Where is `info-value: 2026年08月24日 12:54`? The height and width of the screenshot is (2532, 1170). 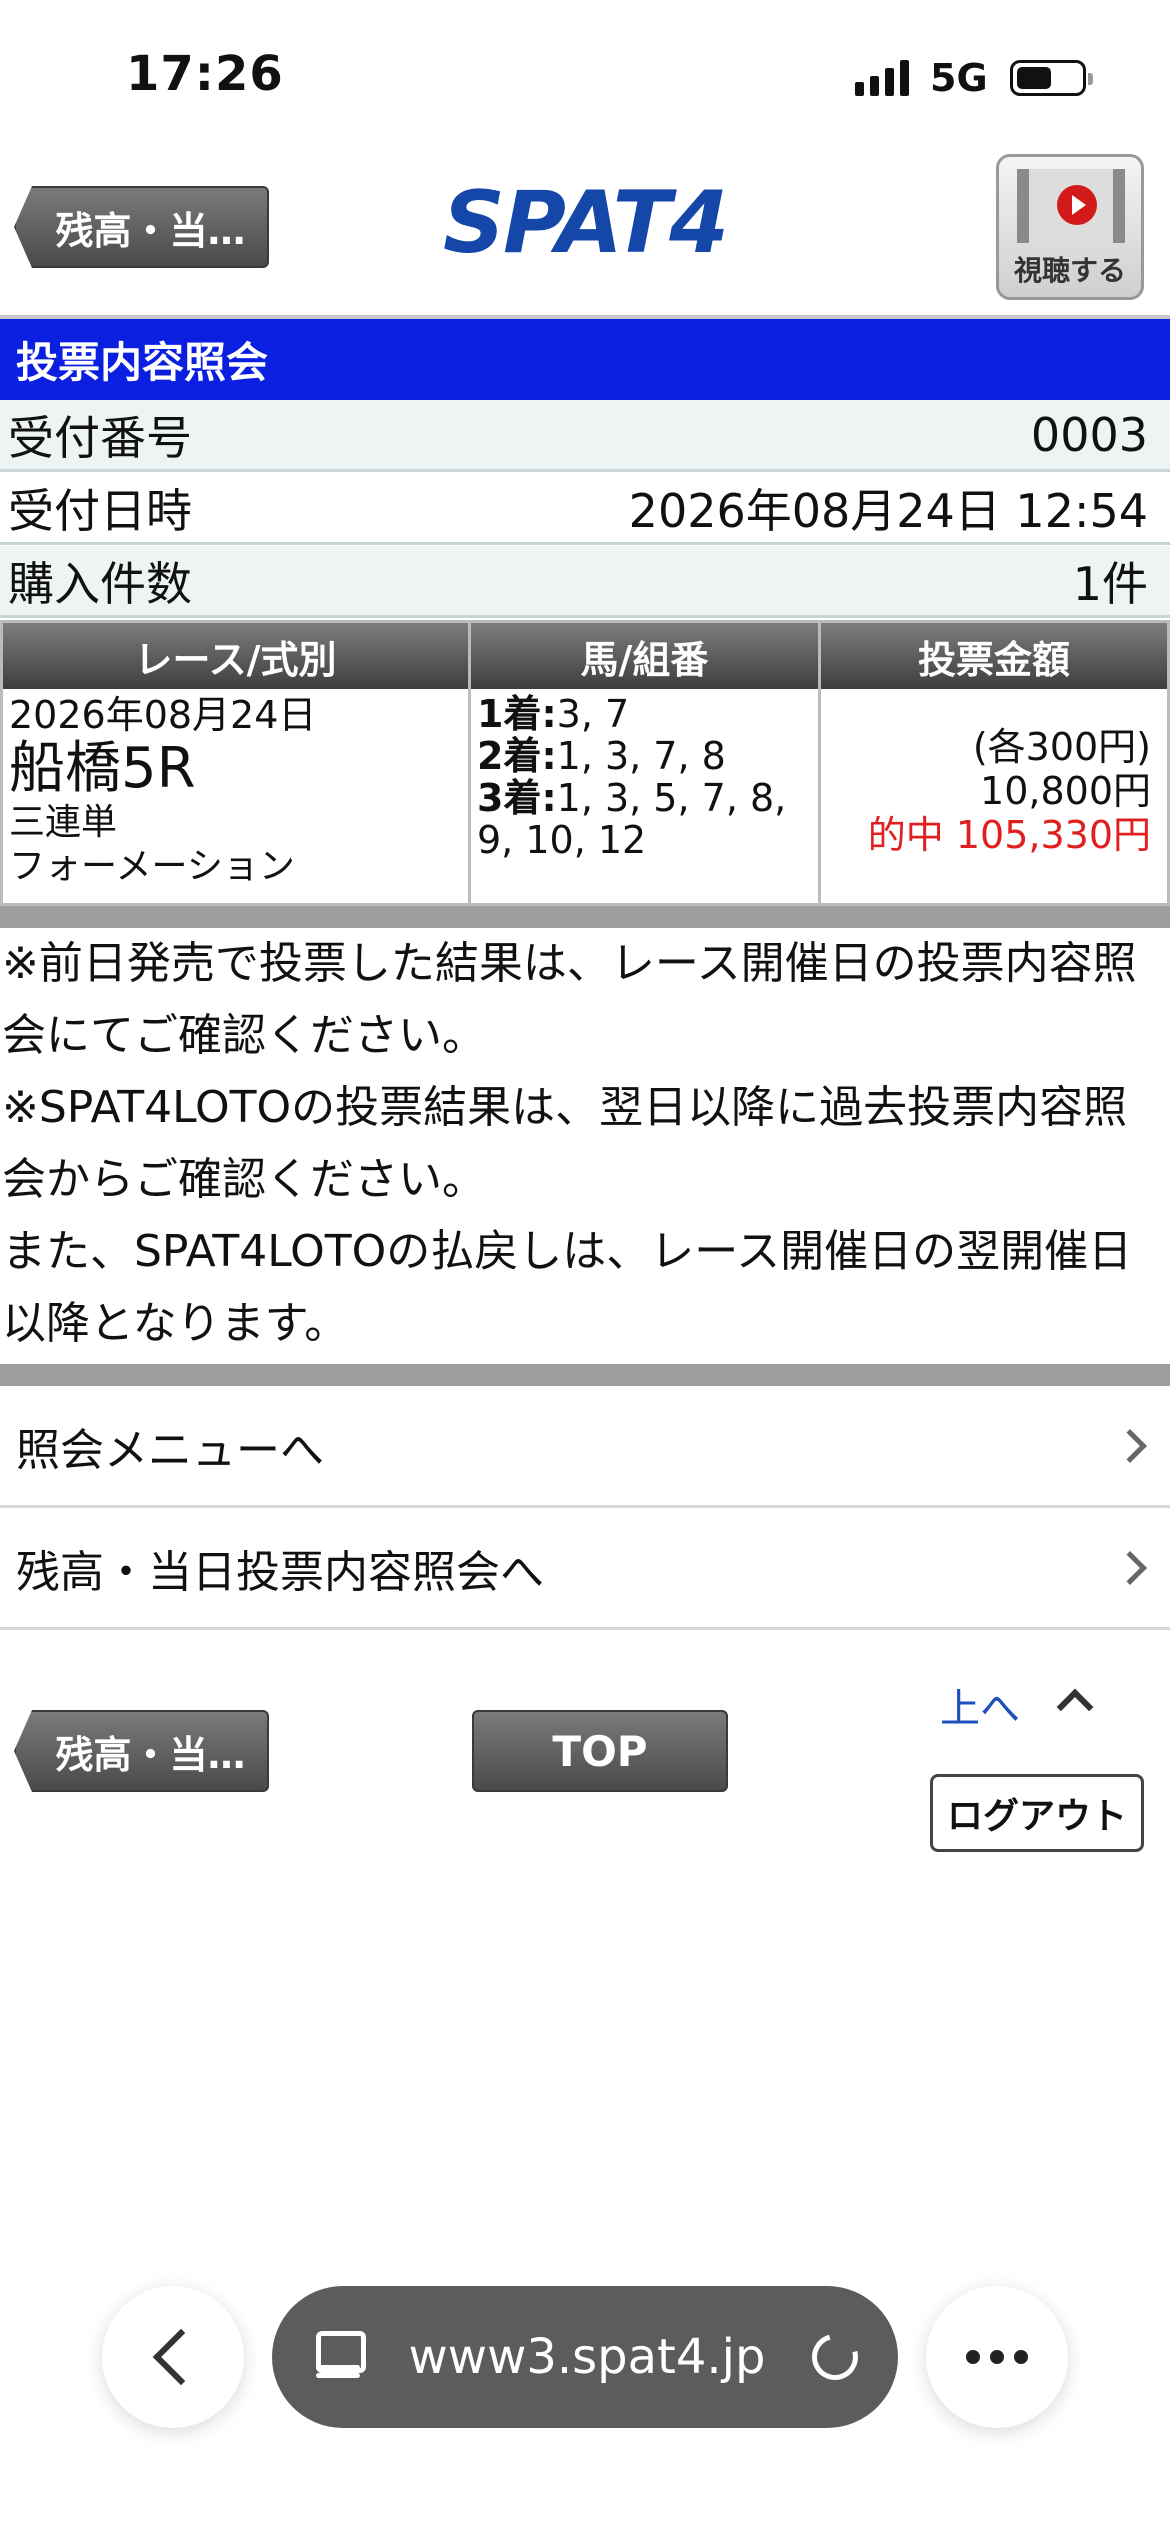 info-value: 2026年08月24日 12:54 is located at coordinates (888, 510).